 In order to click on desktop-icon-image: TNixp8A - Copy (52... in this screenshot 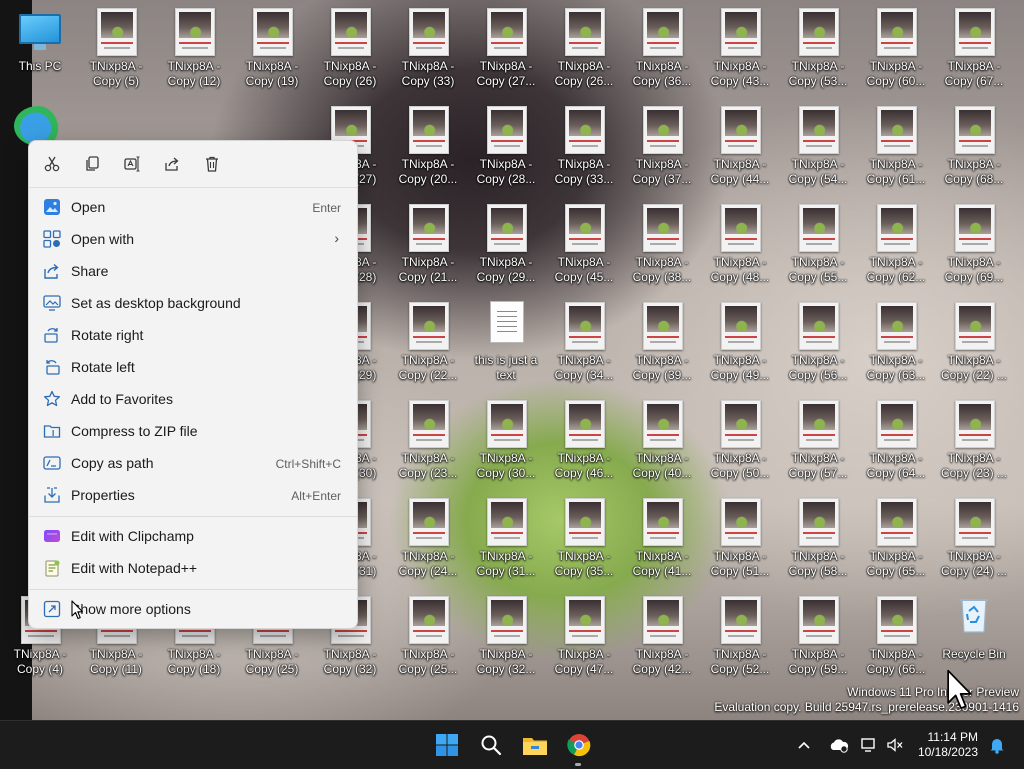, I will do `click(740, 635)`.